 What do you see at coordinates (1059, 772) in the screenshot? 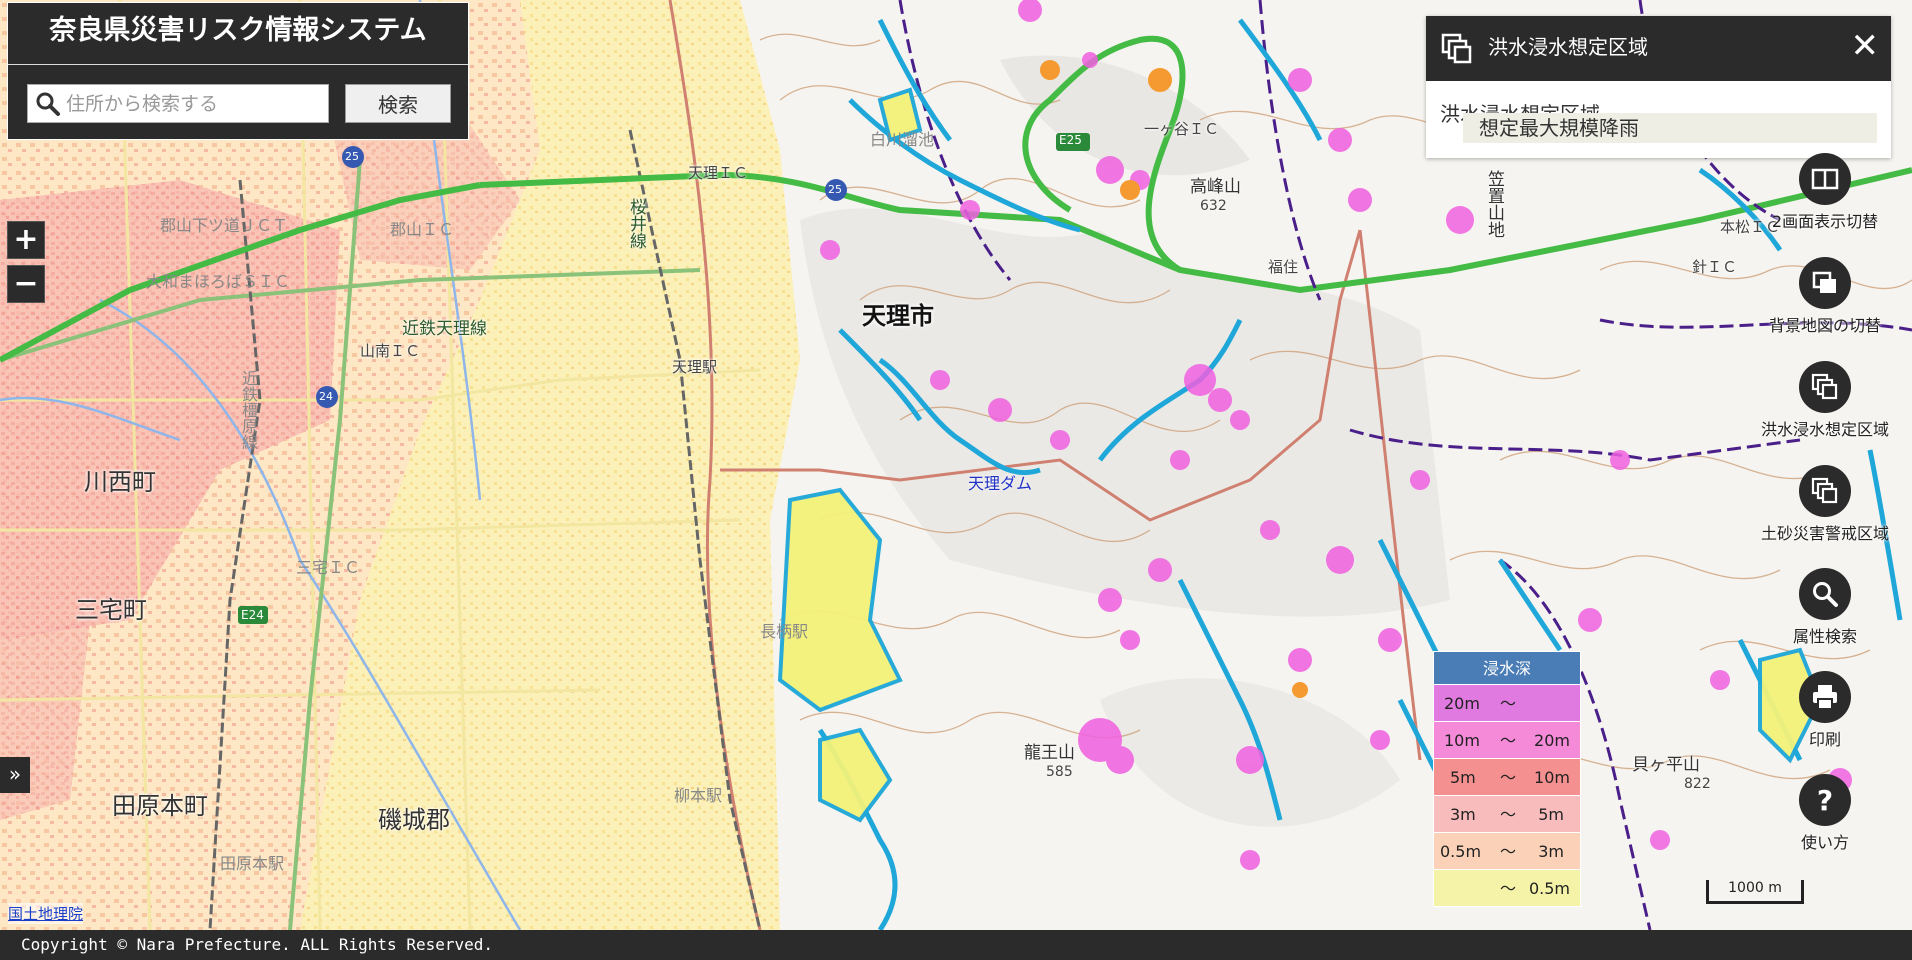
I see `label-ryuo-elev: 585` at bounding box center [1059, 772].